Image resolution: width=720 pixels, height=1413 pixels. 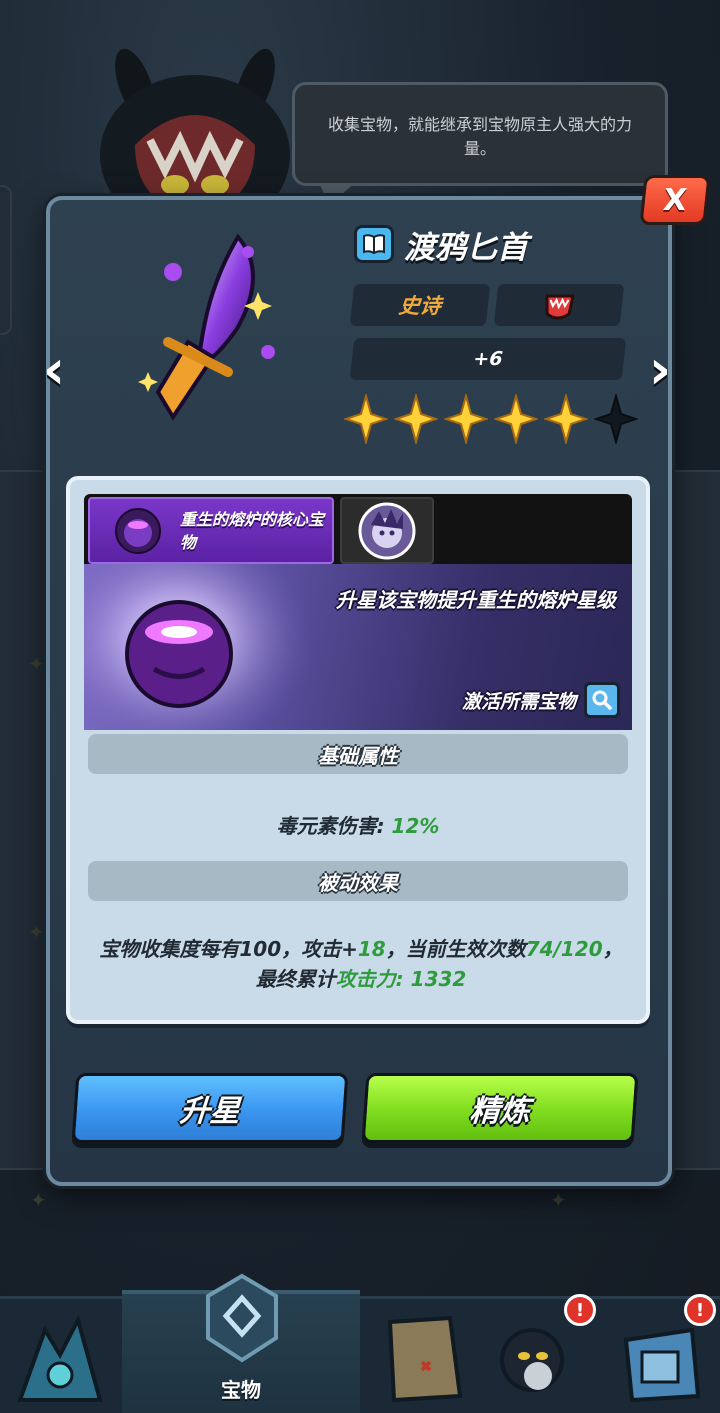 I want to click on star-up-button: 升星, so click(x=210, y=1108).